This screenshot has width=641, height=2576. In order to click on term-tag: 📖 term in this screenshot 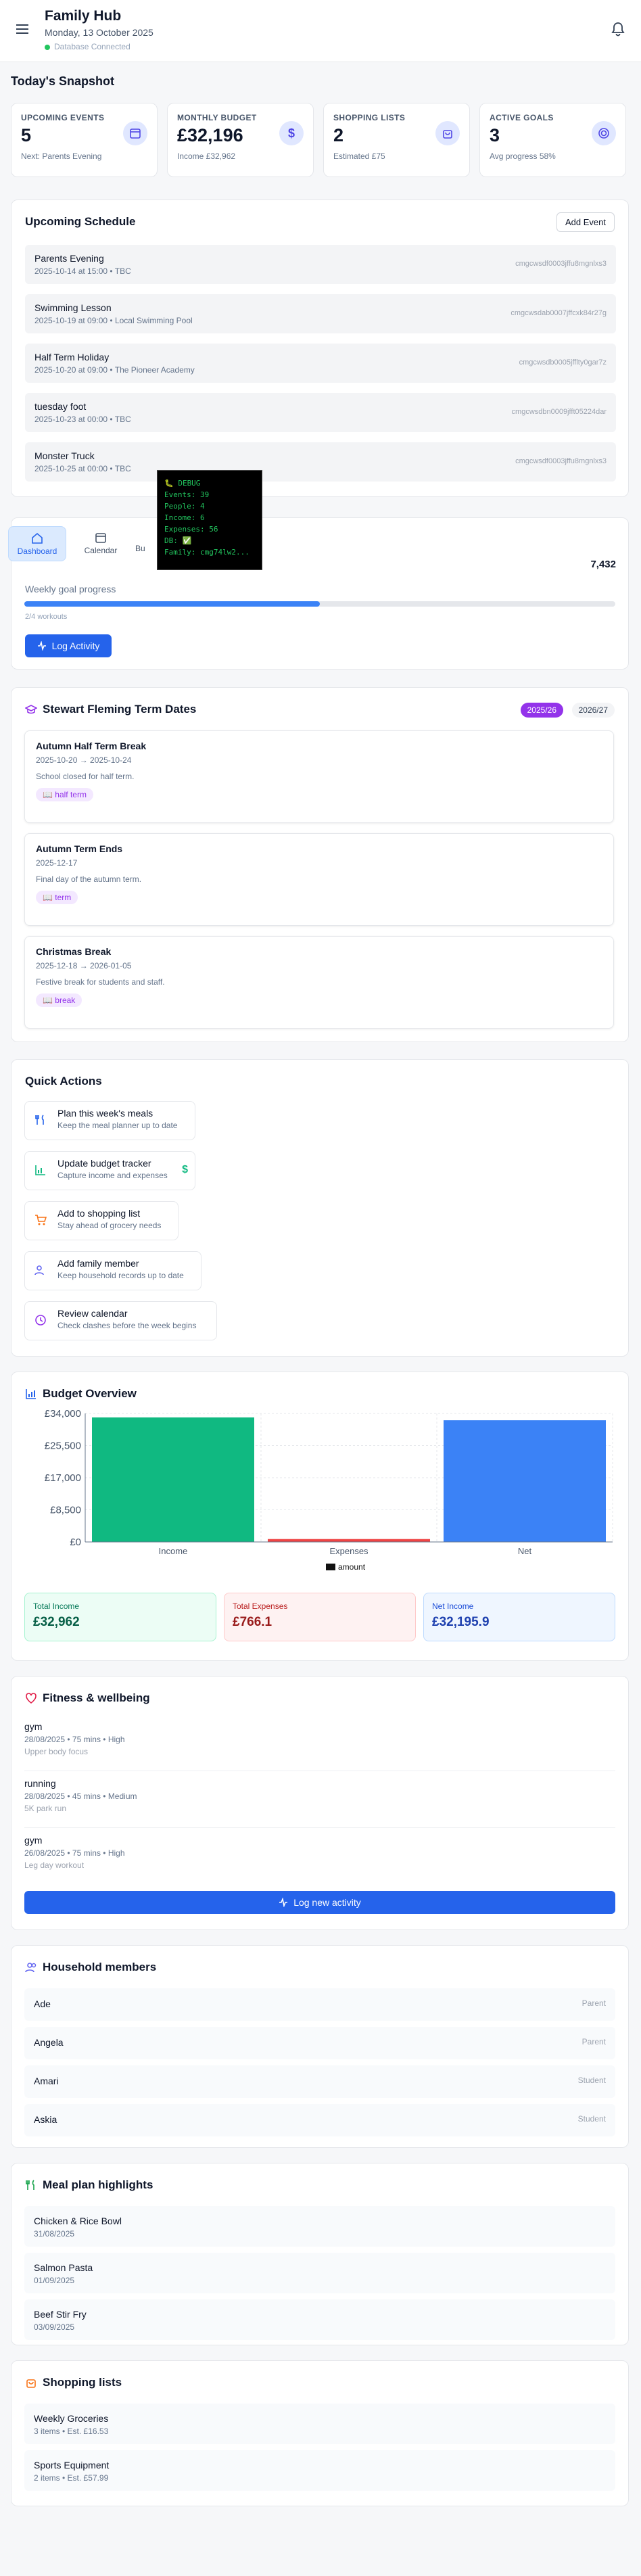, I will do `click(57, 897)`.